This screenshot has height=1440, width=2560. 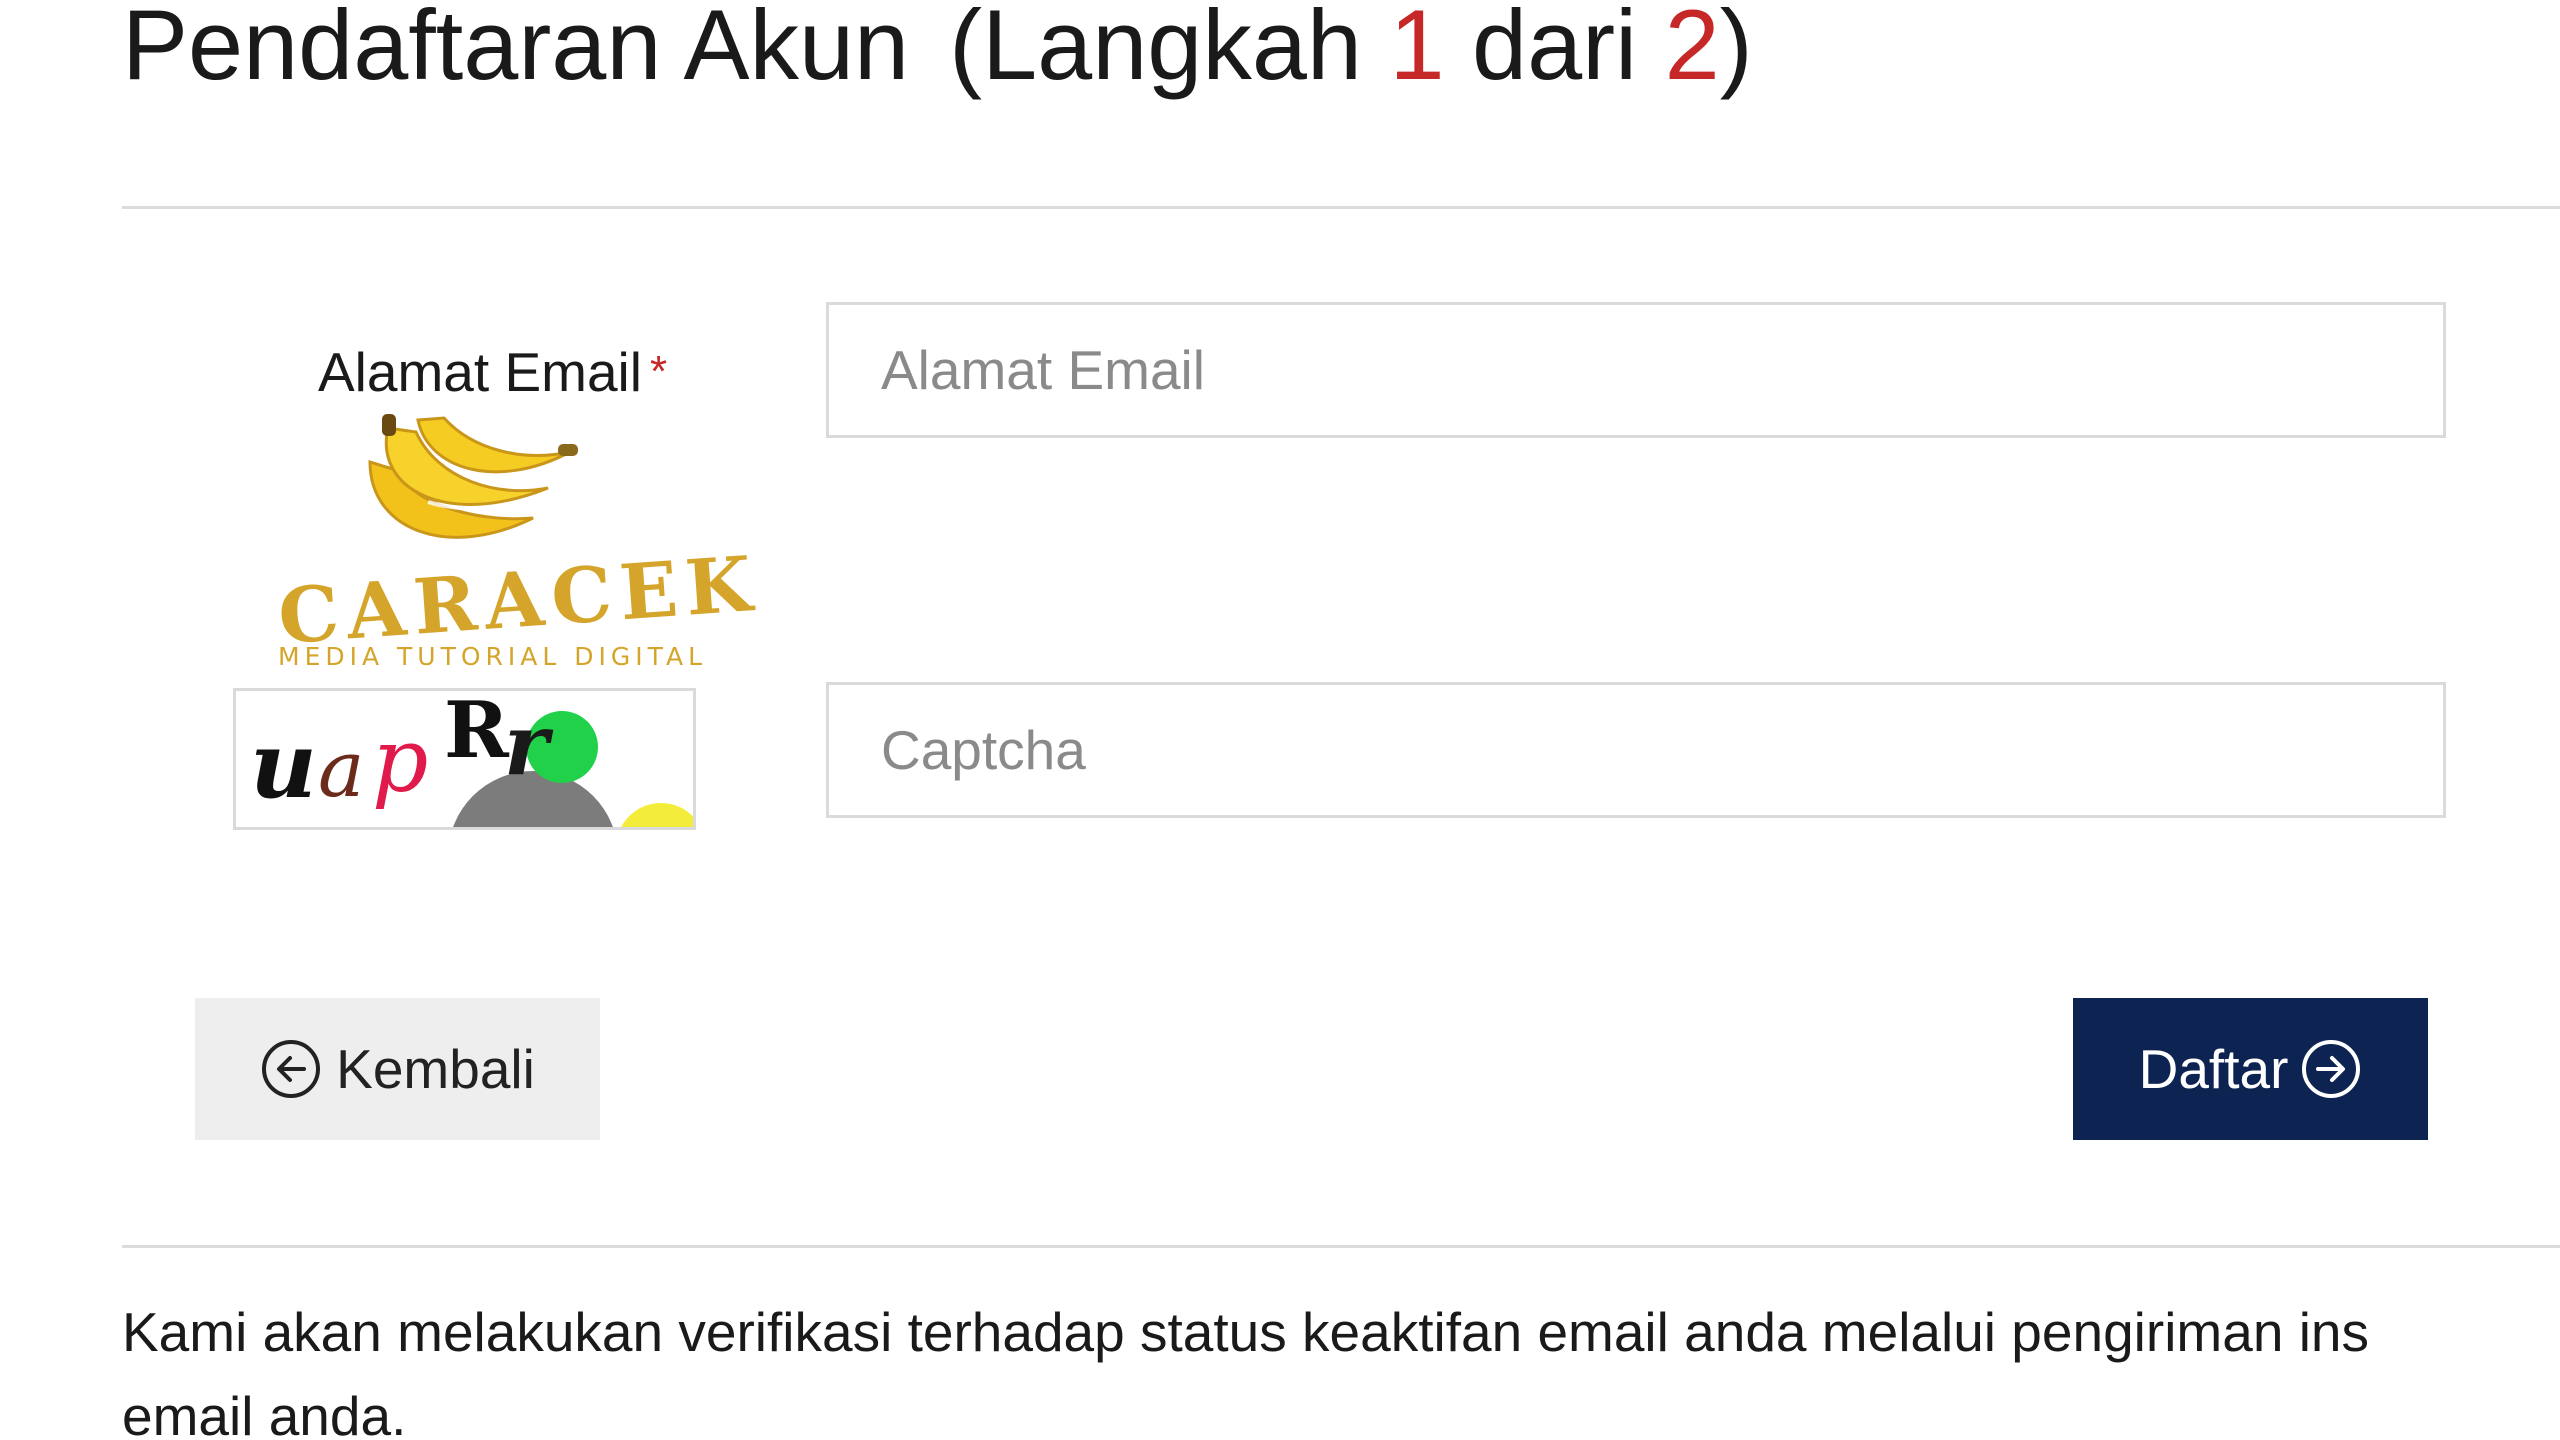 What do you see at coordinates (435, 1069) in the screenshot?
I see `back-button-label: Kembali` at bounding box center [435, 1069].